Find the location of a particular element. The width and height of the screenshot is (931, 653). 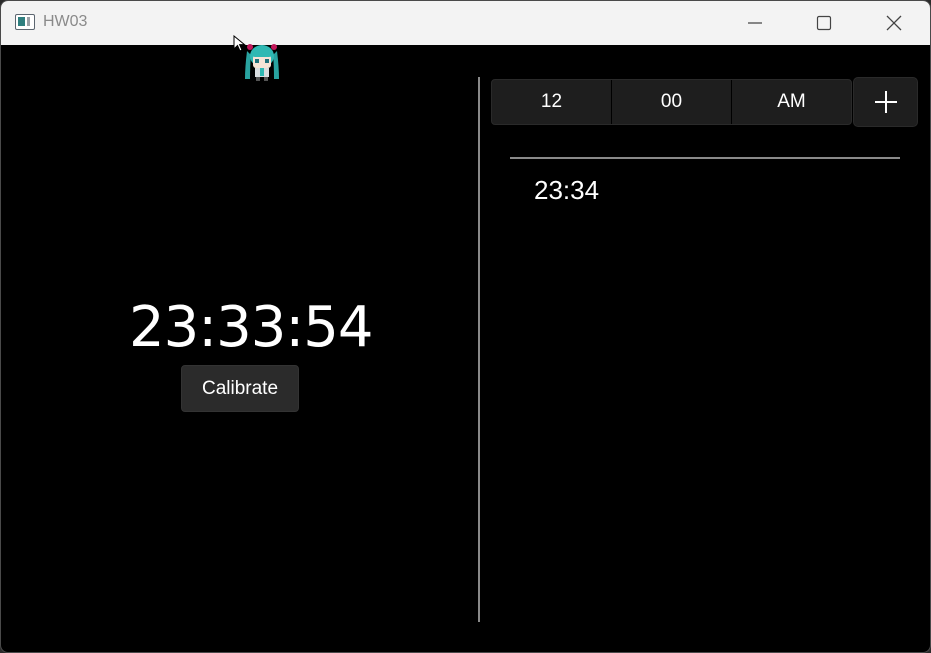

minute-selector: 00 is located at coordinates (672, 102).